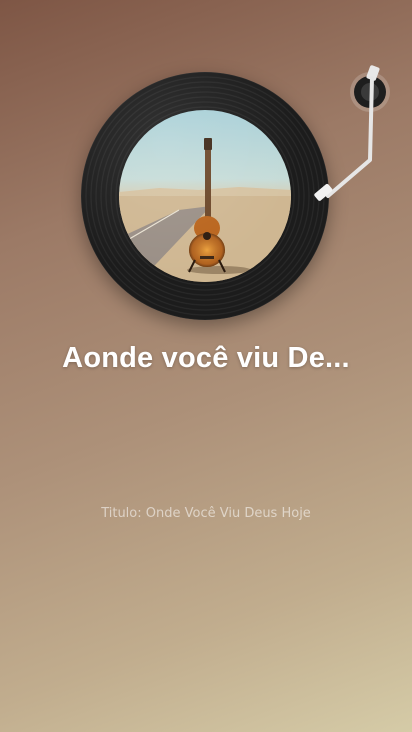 Image resolution: width=412 pixels, height=732 pixels. Describe the element at coordinates (205, 210) in the screenshot. I see `guitar-icon` at that location.